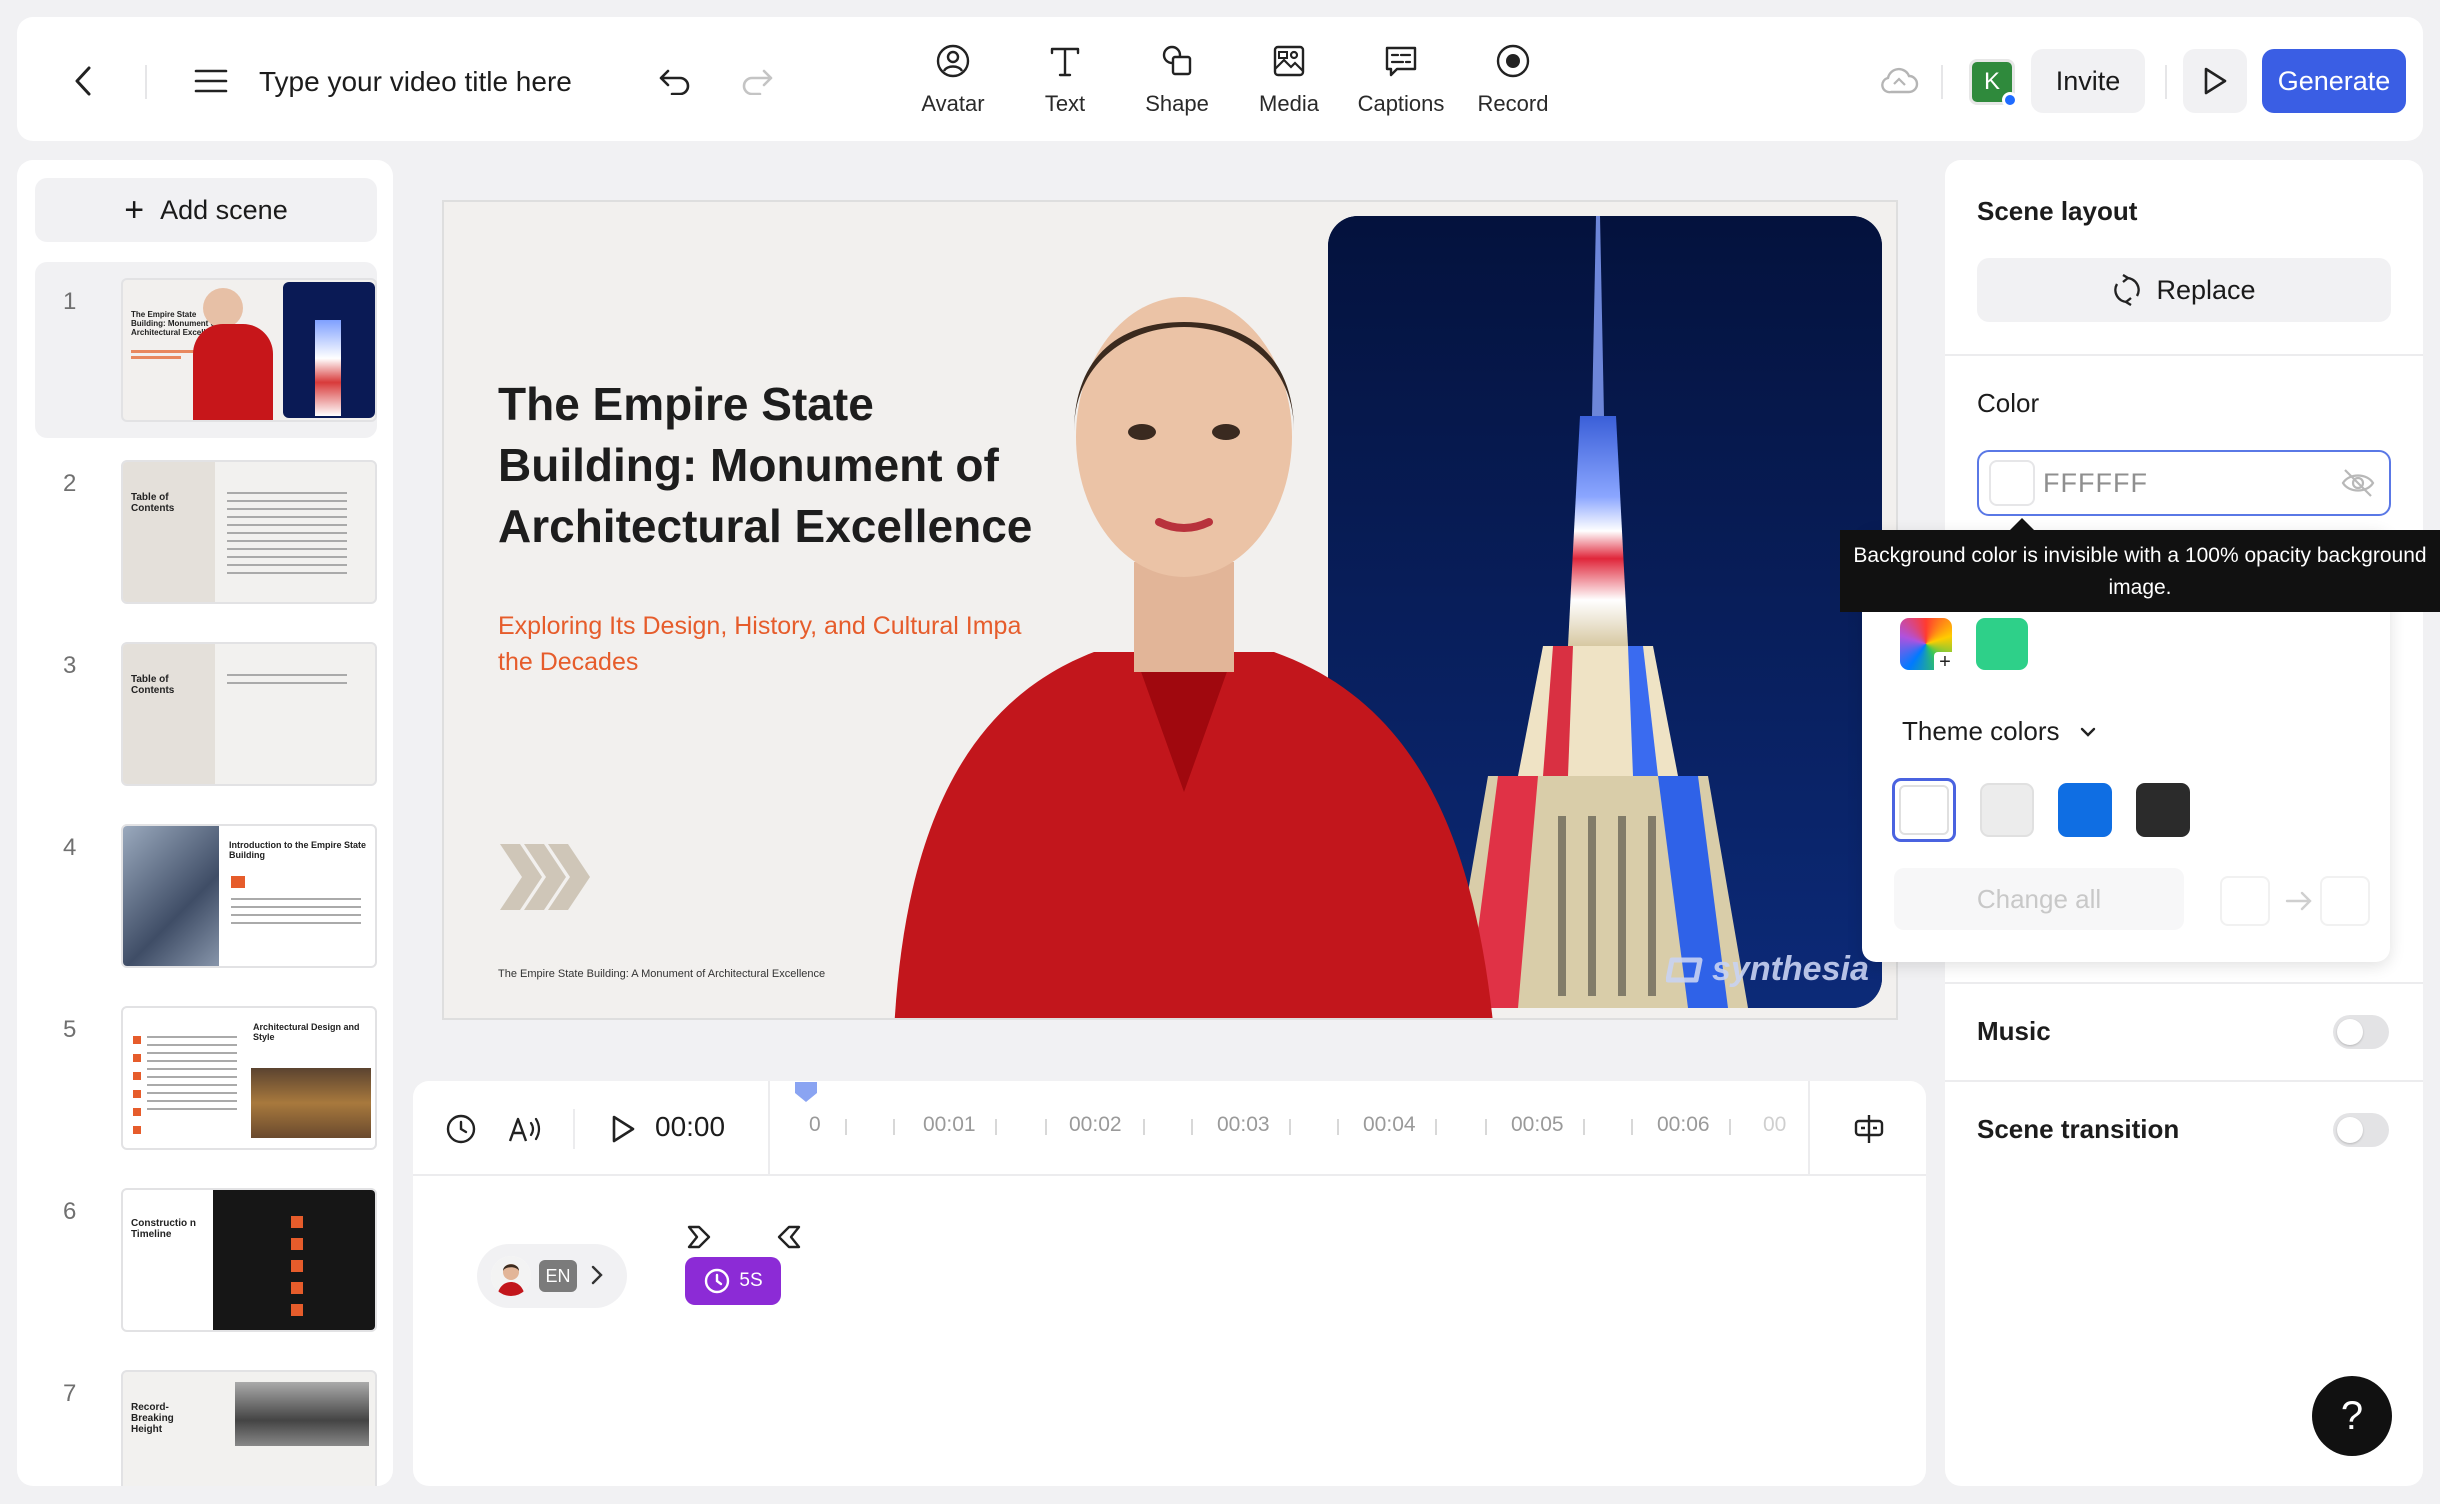  I want to click on tool-label: Captions, so click(1401, 103).